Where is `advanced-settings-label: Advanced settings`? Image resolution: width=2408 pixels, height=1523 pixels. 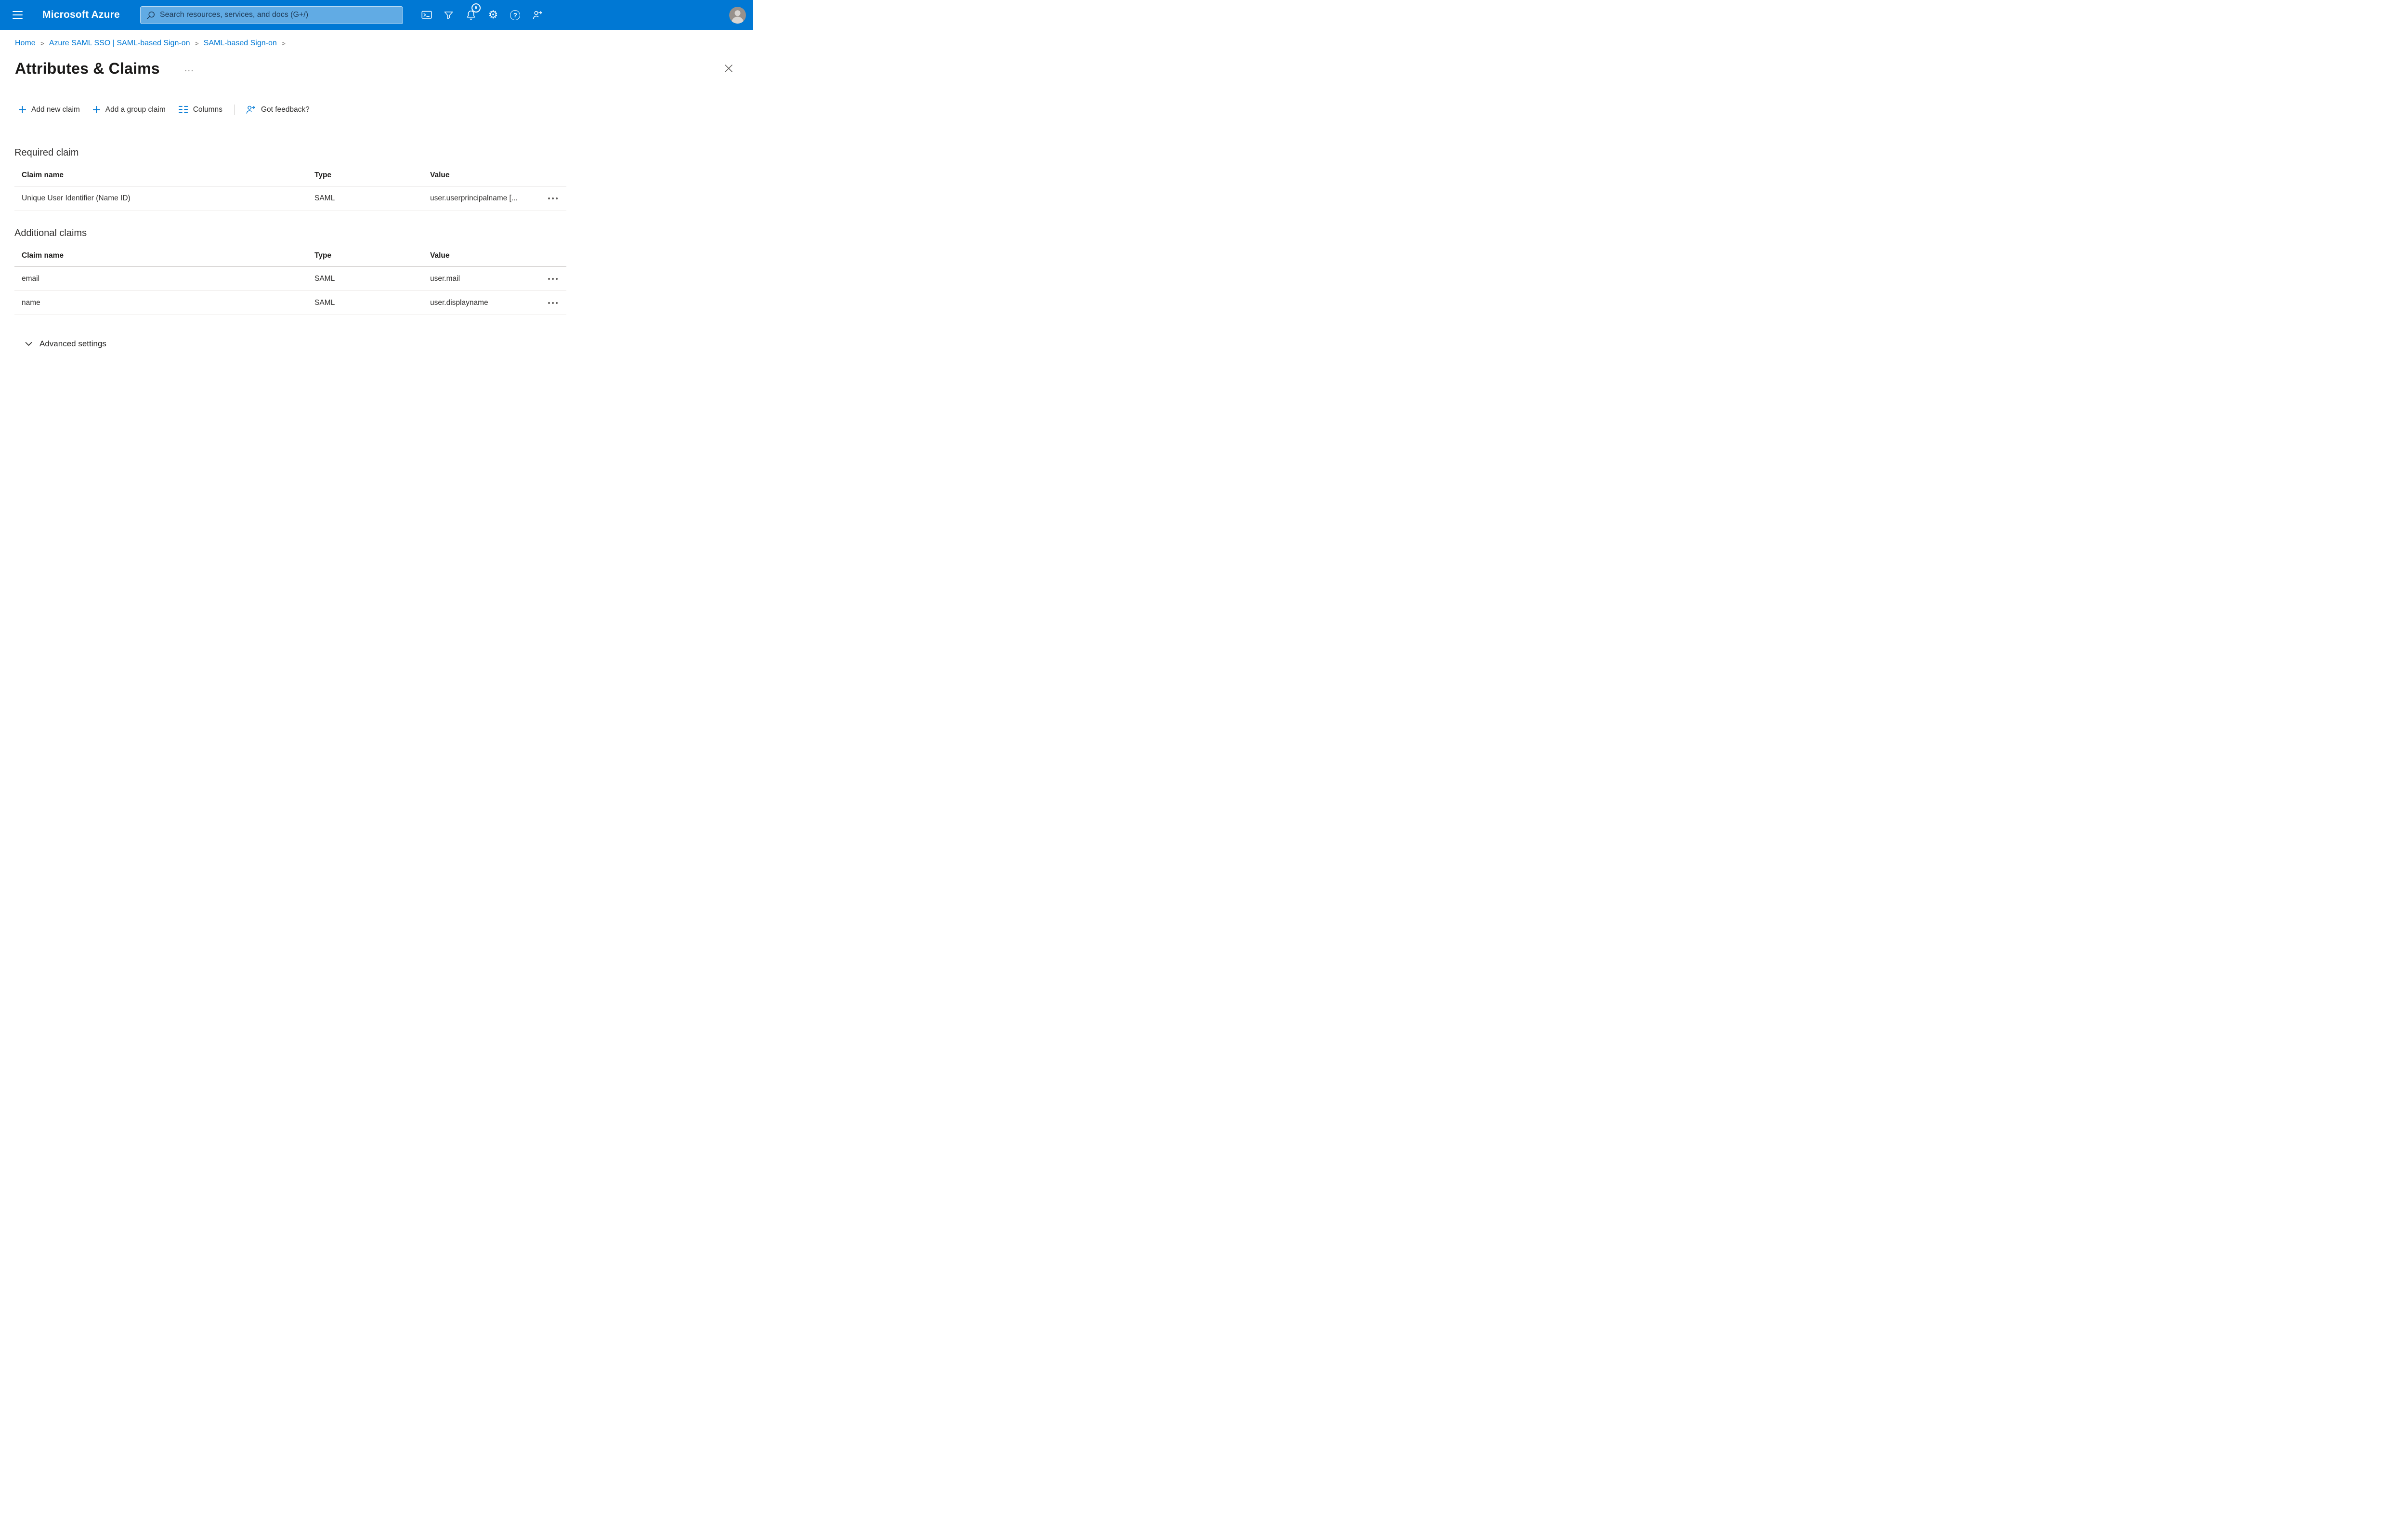
advanced-settings-label: Advanced settings is located at coordinates (72, 343).